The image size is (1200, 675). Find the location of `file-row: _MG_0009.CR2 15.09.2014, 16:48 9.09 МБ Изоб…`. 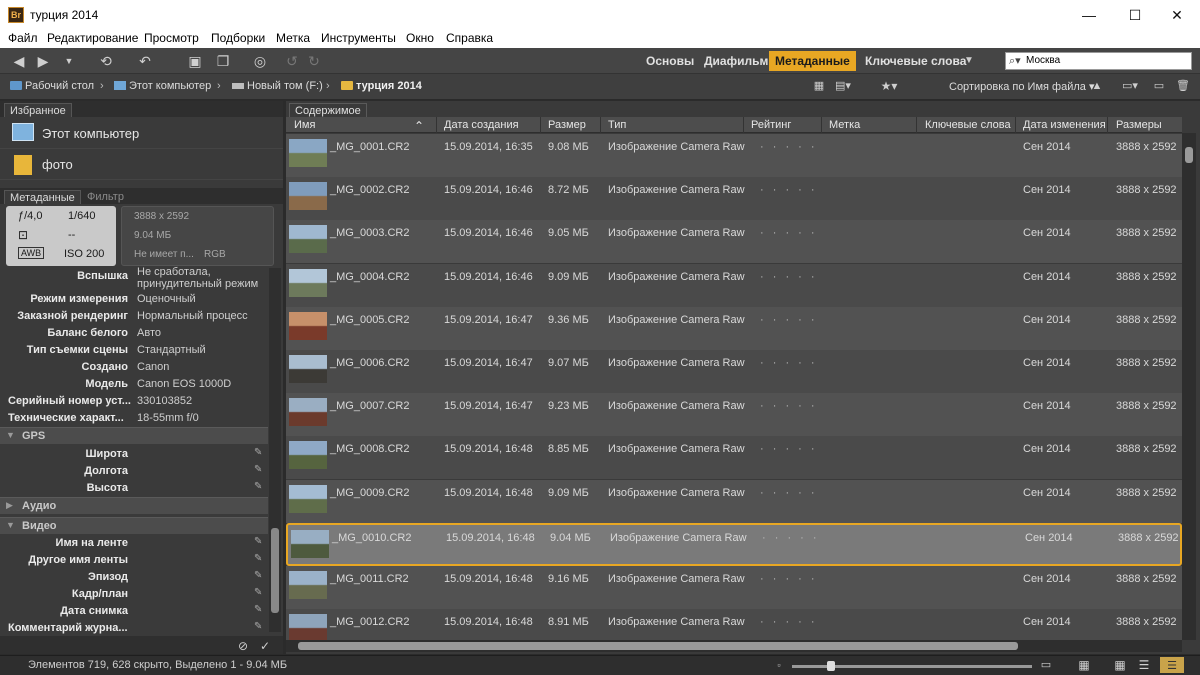

file-row: _MG_0009.CR2 15.09.2014, 16:48 9.09 МБ Изоб… is located at coordinates (734, 501).